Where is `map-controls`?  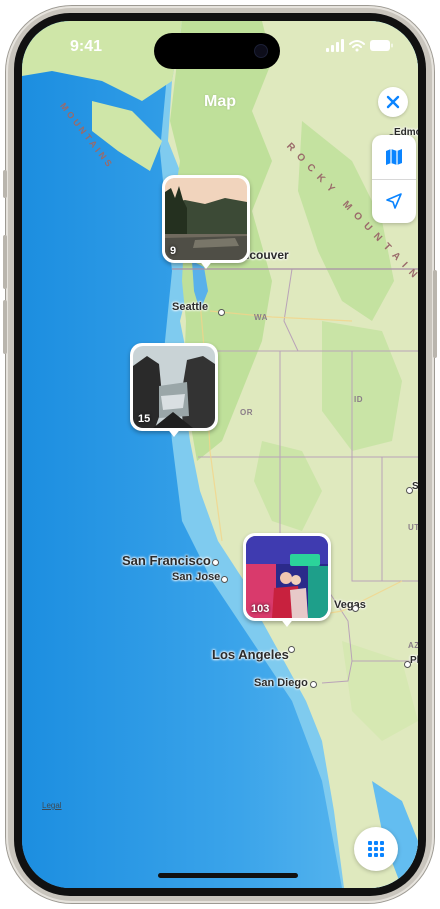
map-controls is located at coordinates (394, 179).